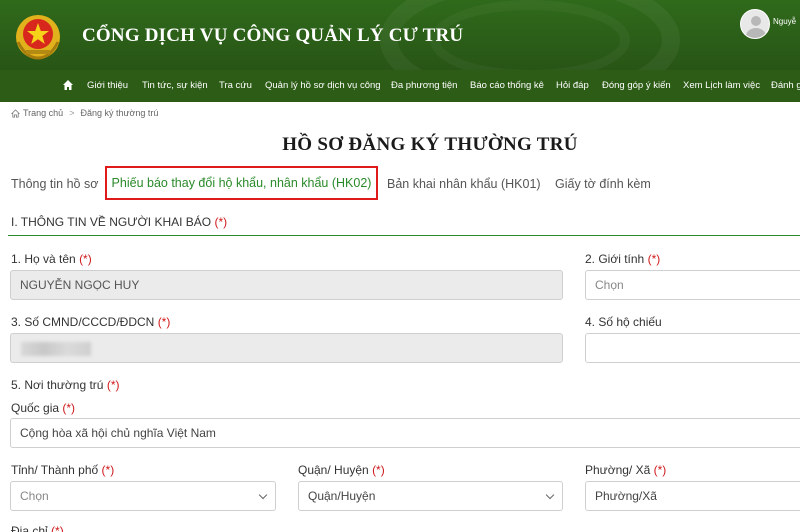 The height and width of the screenshot is (532, 800). What do you see at coordinates (286, 348) in the screenshot?
I see `id-number-field` at bounding box center [286, 348].